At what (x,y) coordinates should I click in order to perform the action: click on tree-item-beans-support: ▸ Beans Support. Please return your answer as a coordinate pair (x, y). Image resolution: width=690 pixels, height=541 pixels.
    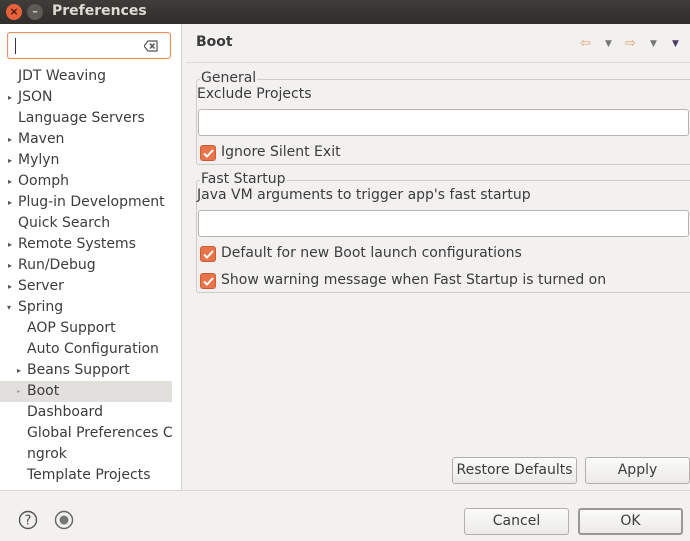
    Looking at the image, I should click on (86, 370).